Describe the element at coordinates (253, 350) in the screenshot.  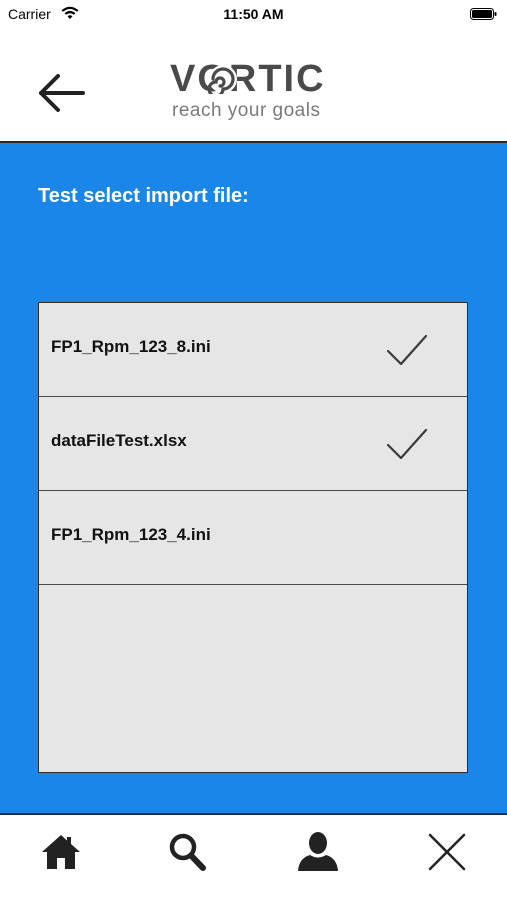
I see `list-item: FP1_Rpm_123_8.ini` at that location.